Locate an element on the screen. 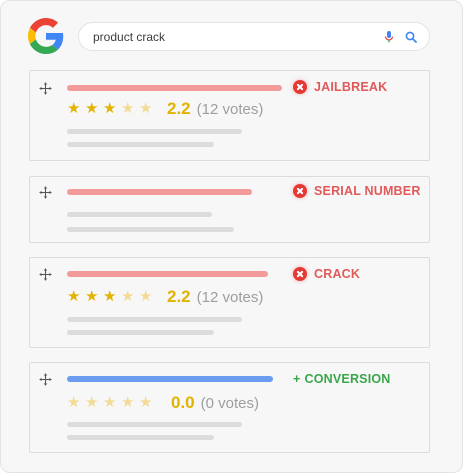 The width and height of the screenshot is (463, 473). search-icon is located at coordinates (411, 37).